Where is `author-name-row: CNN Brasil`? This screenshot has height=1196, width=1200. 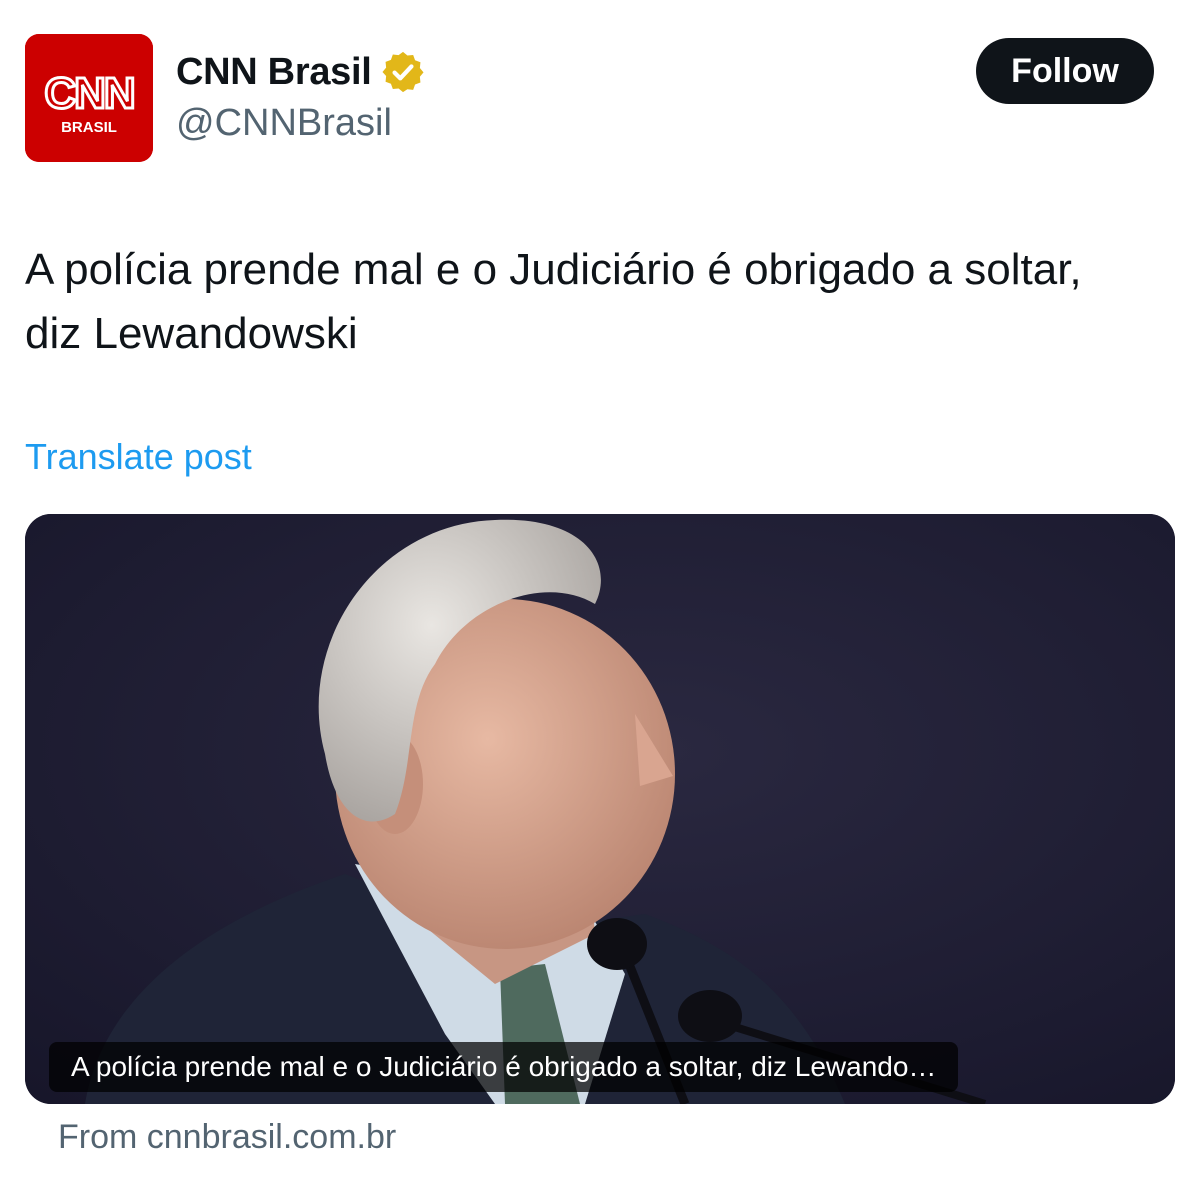 author-name-row: CNN Brasil is located at coordinates (301, 72).